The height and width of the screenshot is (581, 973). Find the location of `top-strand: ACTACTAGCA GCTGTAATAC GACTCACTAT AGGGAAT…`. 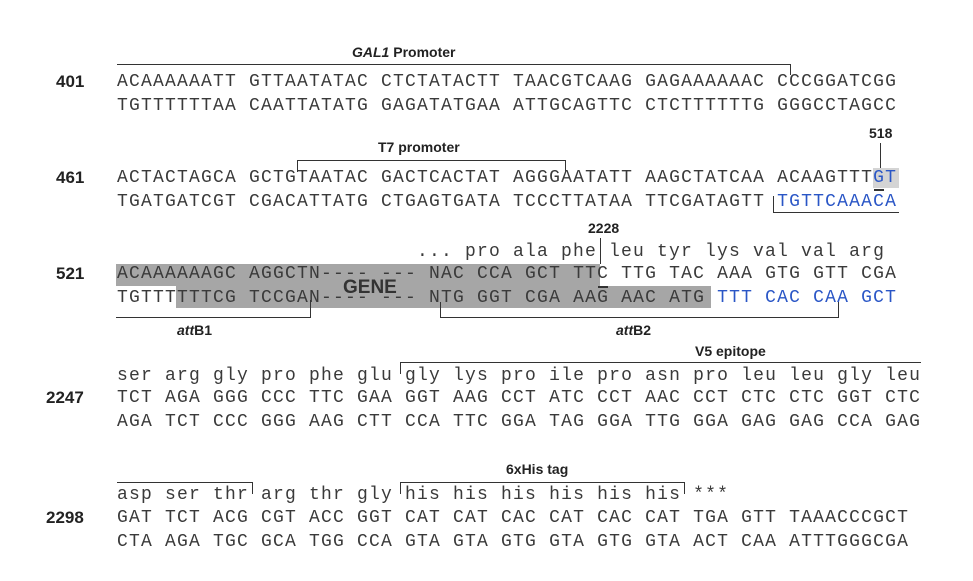

top-strand: ACTACTAGCA GCTGTAATAC GACTCACTAT AGGGAAT… is located at coordinates (507, 178).